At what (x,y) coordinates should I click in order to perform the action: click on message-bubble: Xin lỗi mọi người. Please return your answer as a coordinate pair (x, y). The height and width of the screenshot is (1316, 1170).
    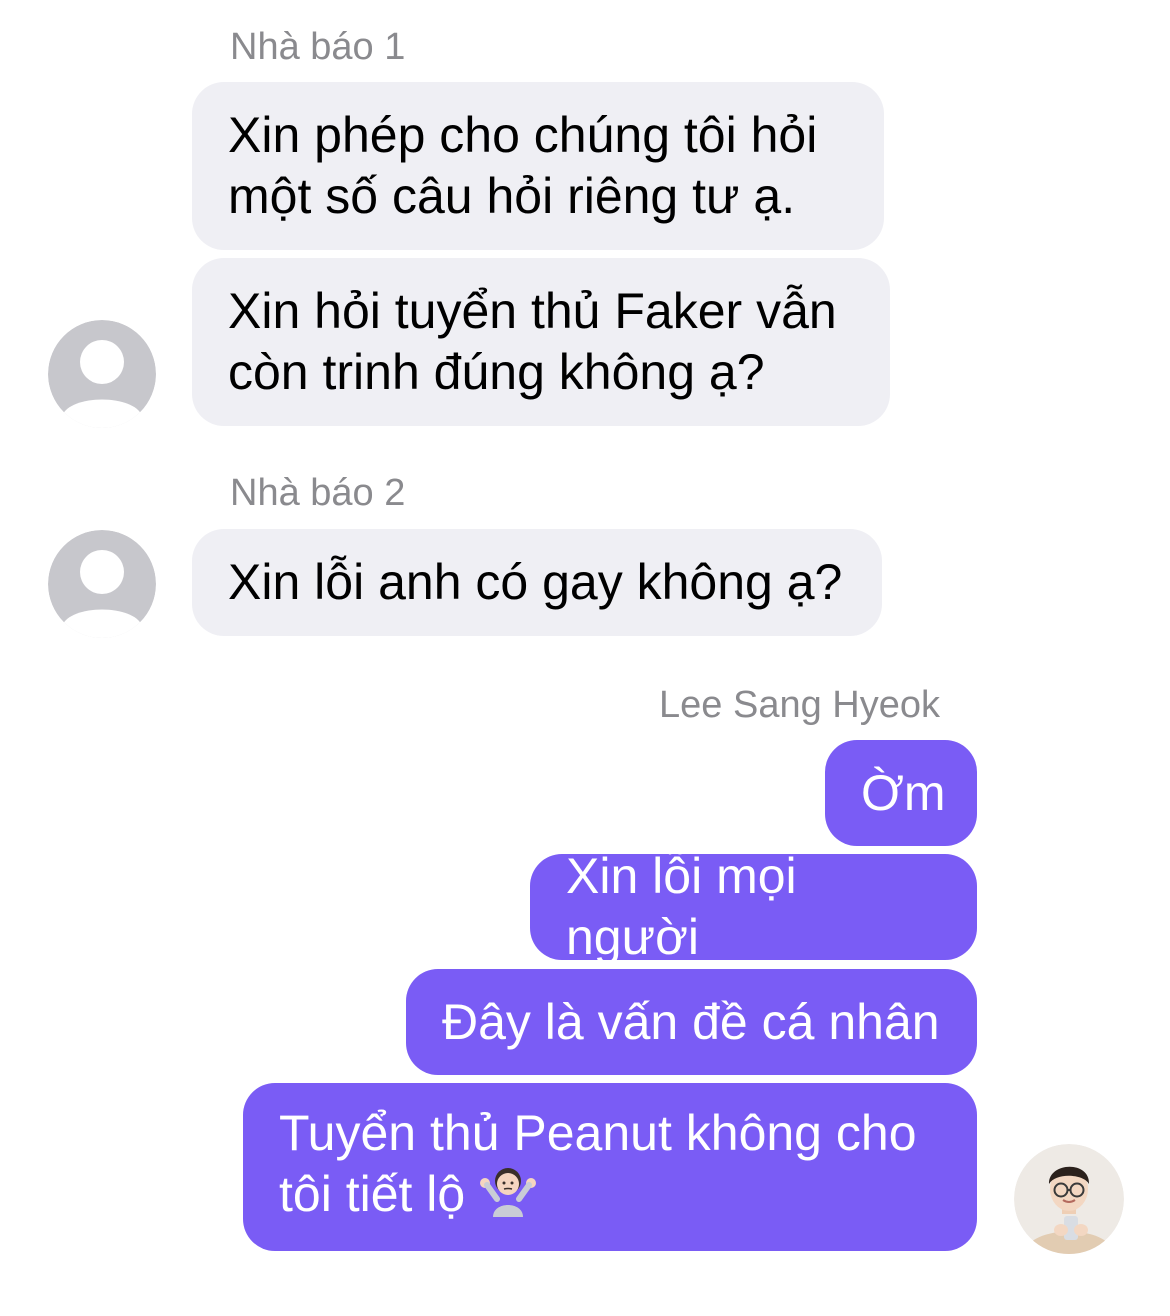
    Looking at the image, I should click on (753, 906).